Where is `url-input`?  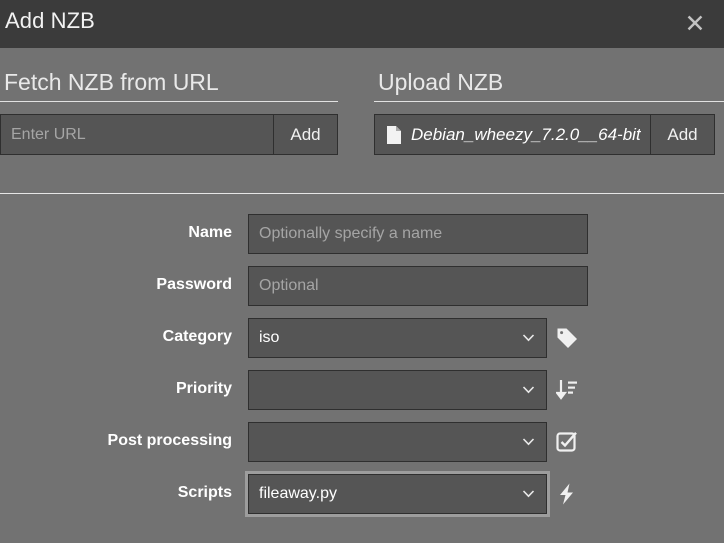 url-input is located at coordinates (137, 134).